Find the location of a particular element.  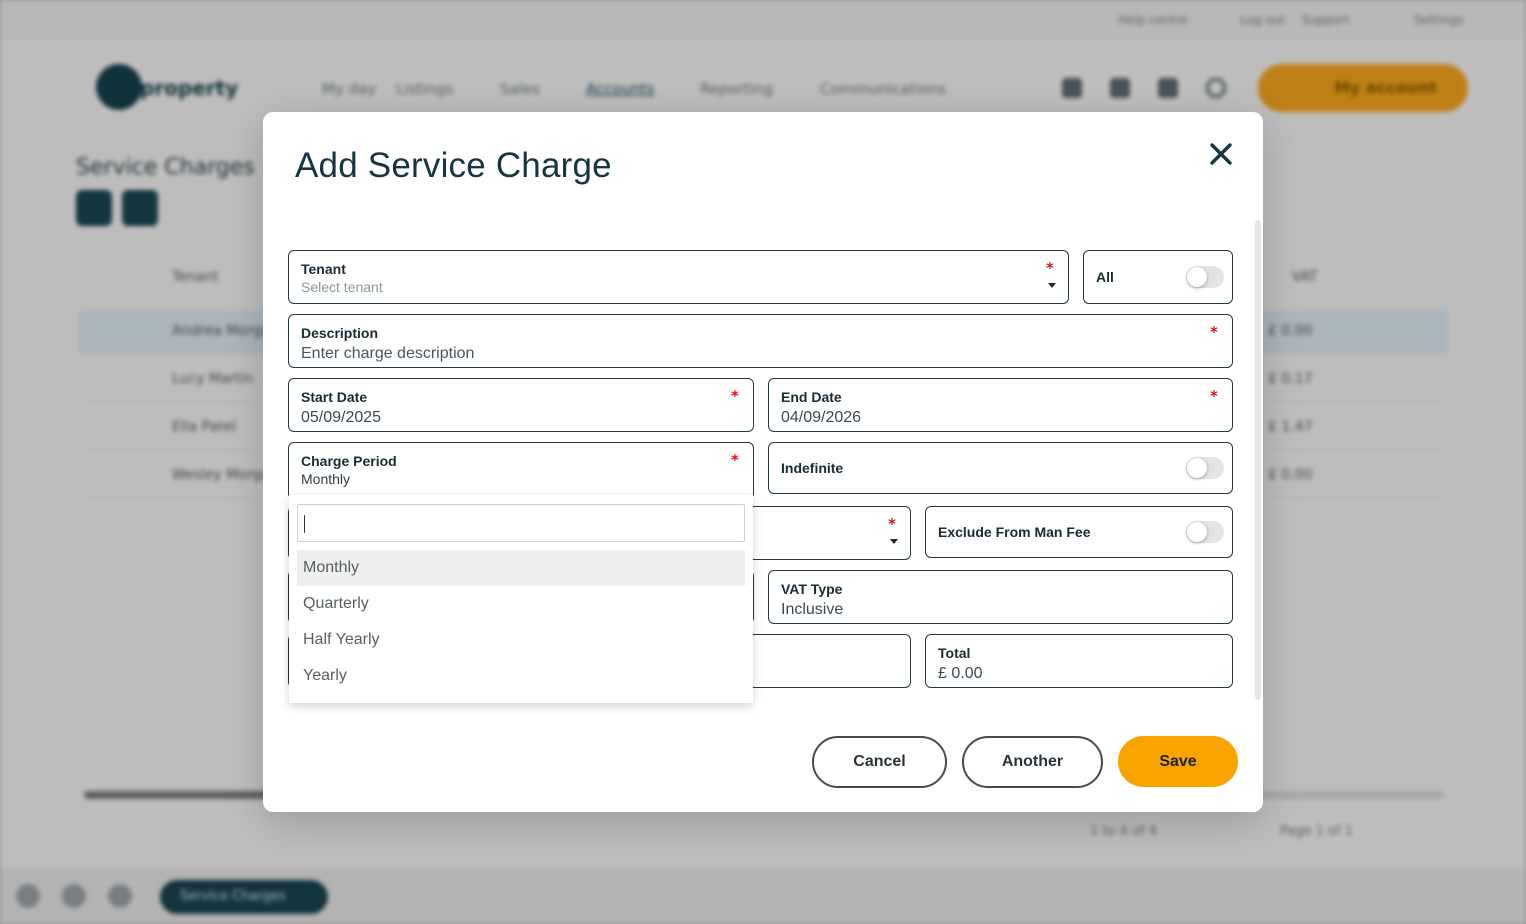

tenant-label: Tenant is located at coordinates (323, 269).